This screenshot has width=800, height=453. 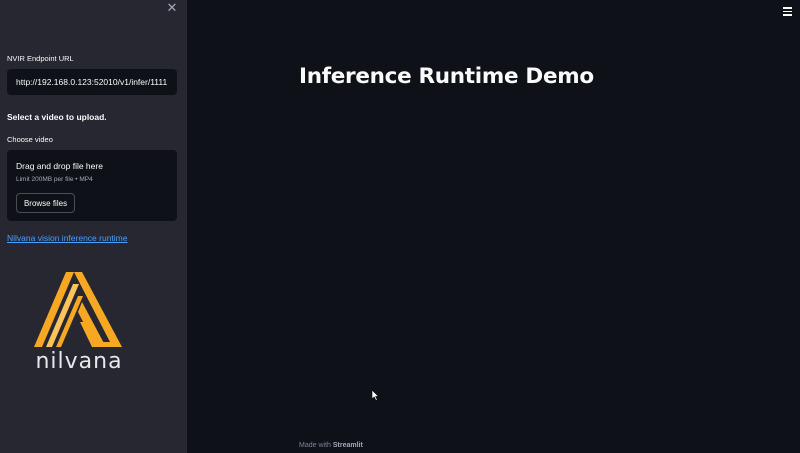 I want to click on dropzone-hint: Limit 200MB per file • MP4, so click(x=54, y=179).